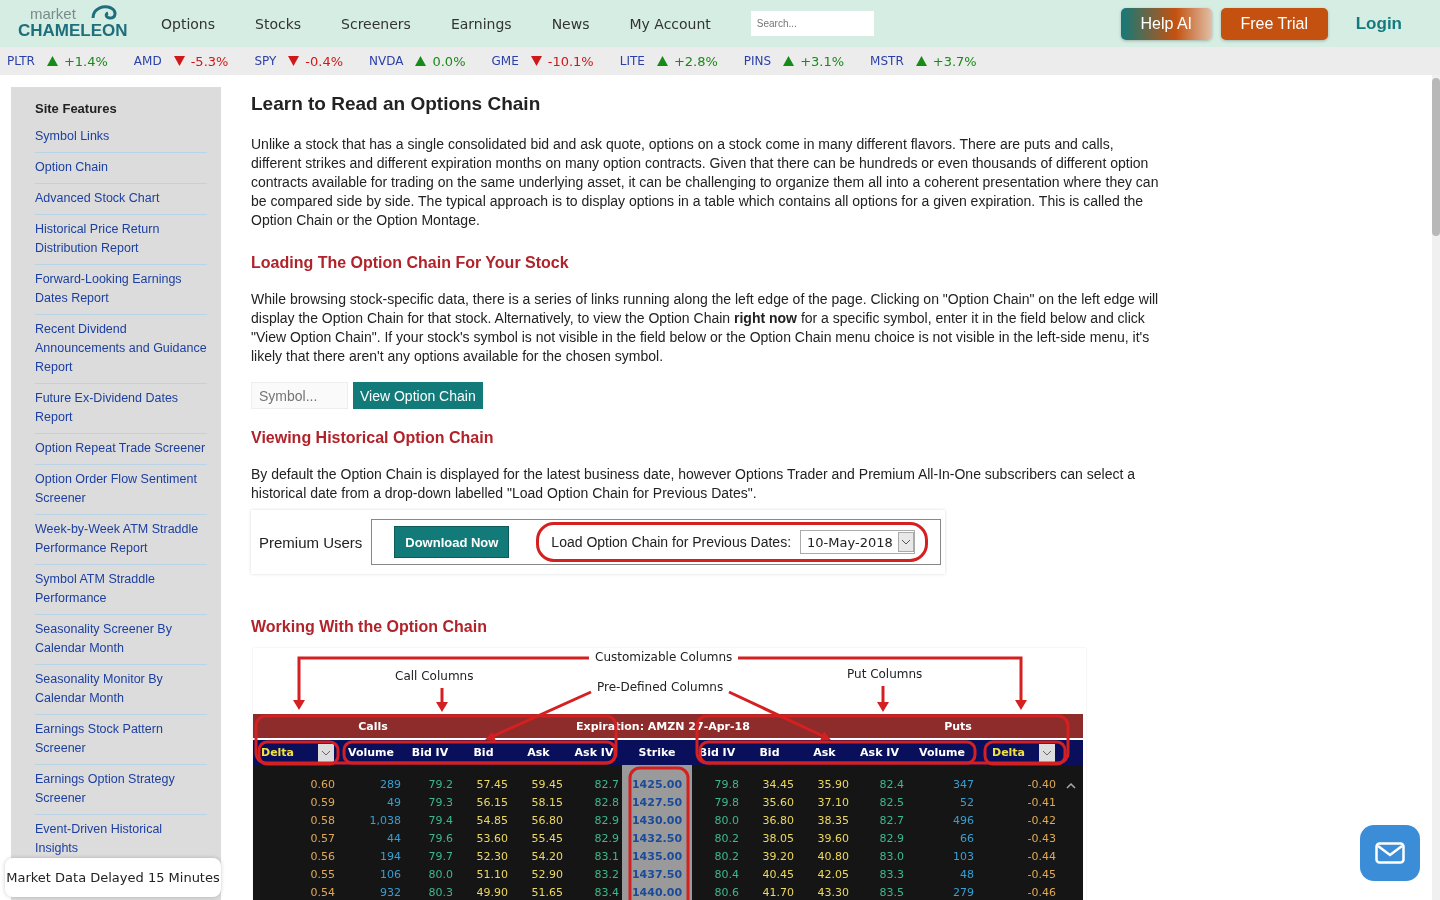 Image resolution: width=1440 pixels, height=900 pixels. What do you see at coordinates (547, 892) in the screenshot?
I see `table-cell-text: 51.65` at bounding box center [547, 892].